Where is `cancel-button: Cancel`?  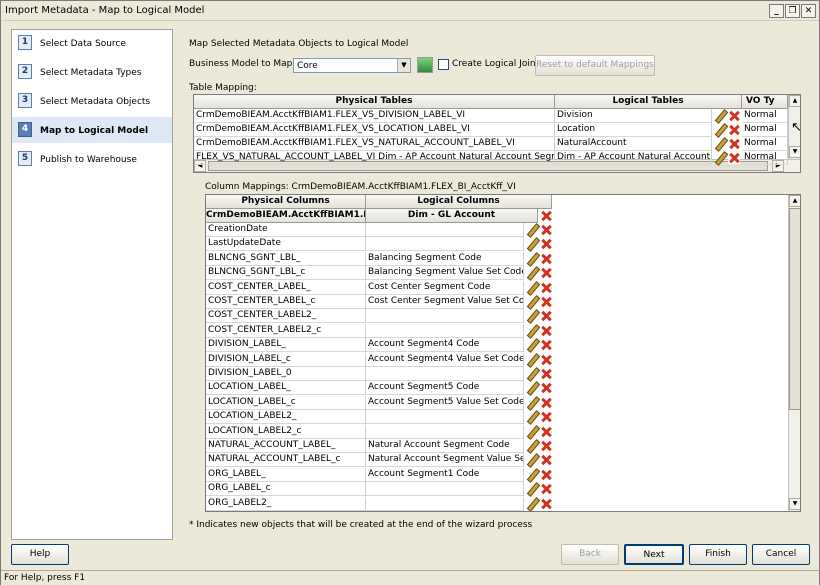
cancel-button: Cancel is located at coordinates (781, 554).